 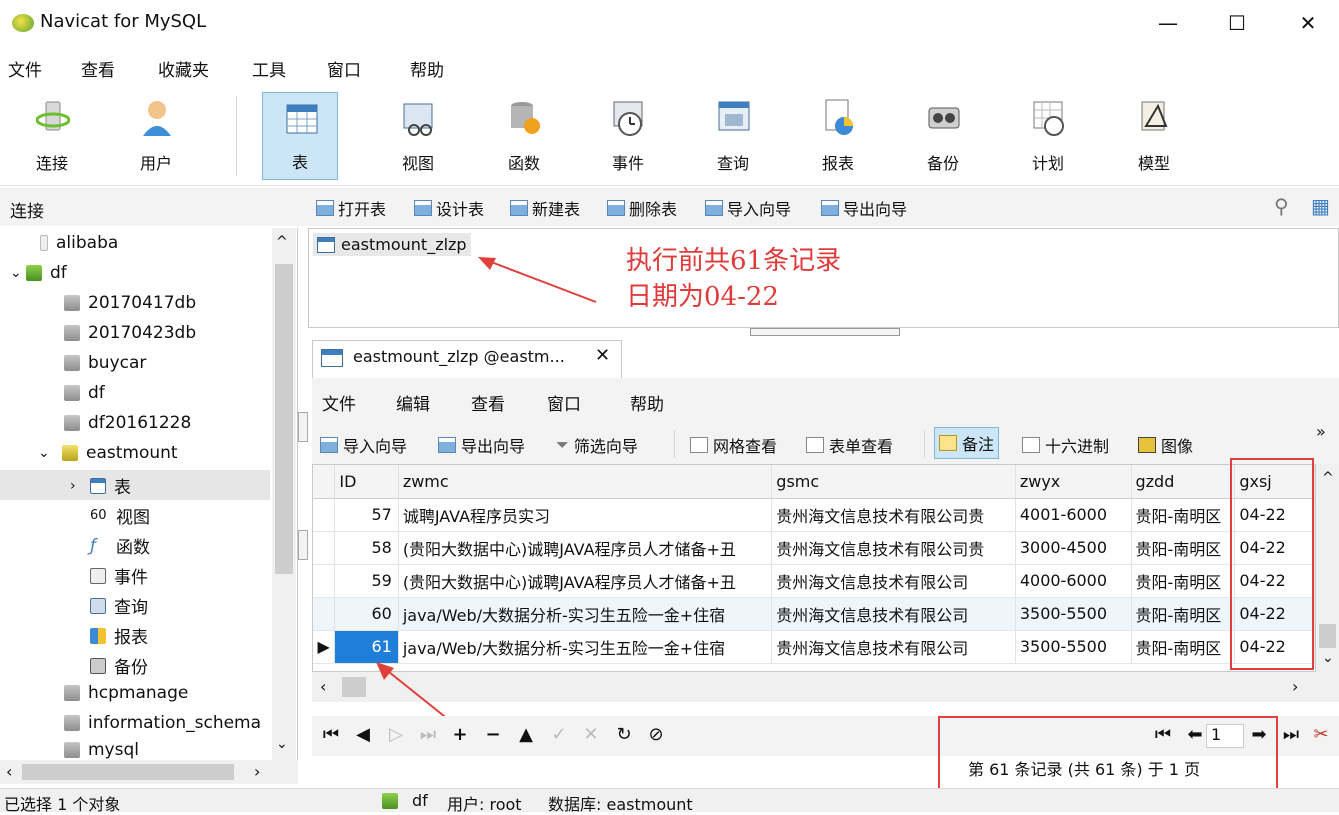 I want to click on tree-hscroll-thumb, so click(x=128, y=772).